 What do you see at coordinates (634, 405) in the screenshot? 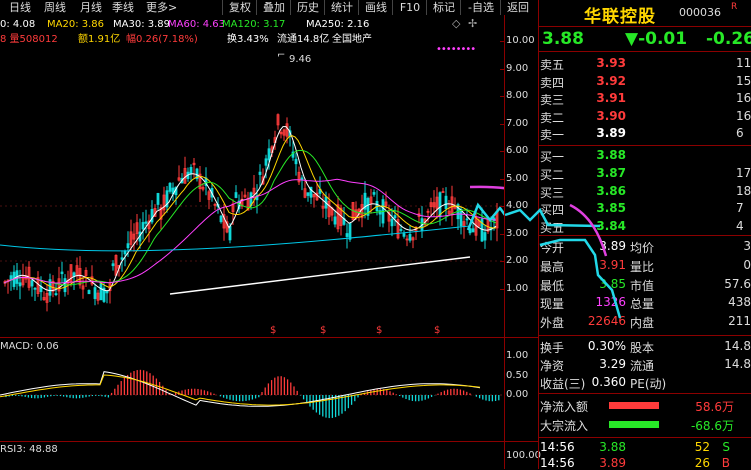
I see `flow-bar` at bounding box center [634, 405].